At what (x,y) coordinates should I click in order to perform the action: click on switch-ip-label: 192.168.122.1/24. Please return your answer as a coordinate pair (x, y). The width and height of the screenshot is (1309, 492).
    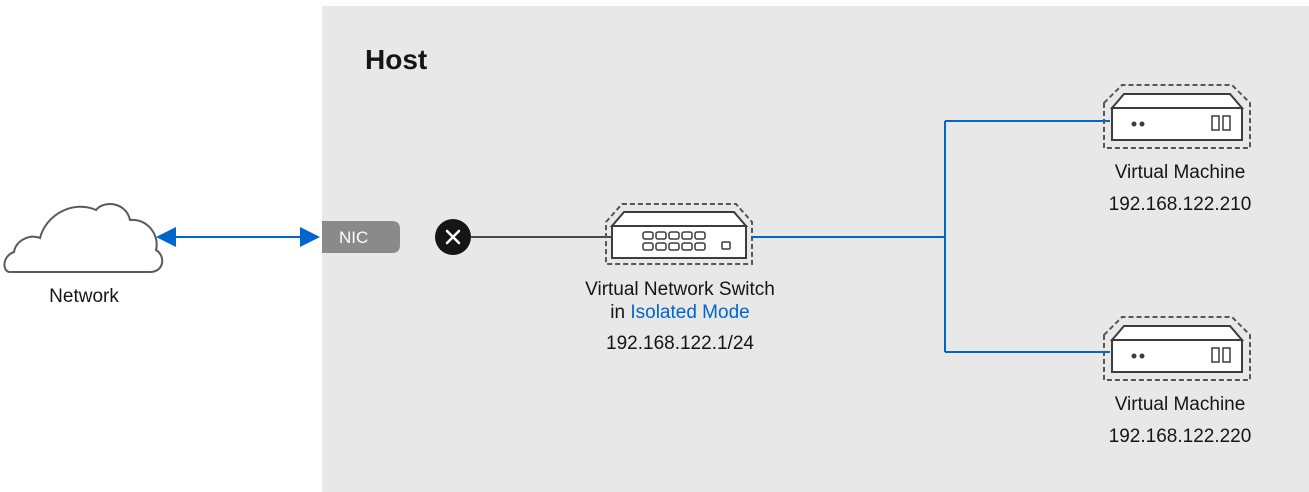
    Looking at the image, I should click on (680, 343).